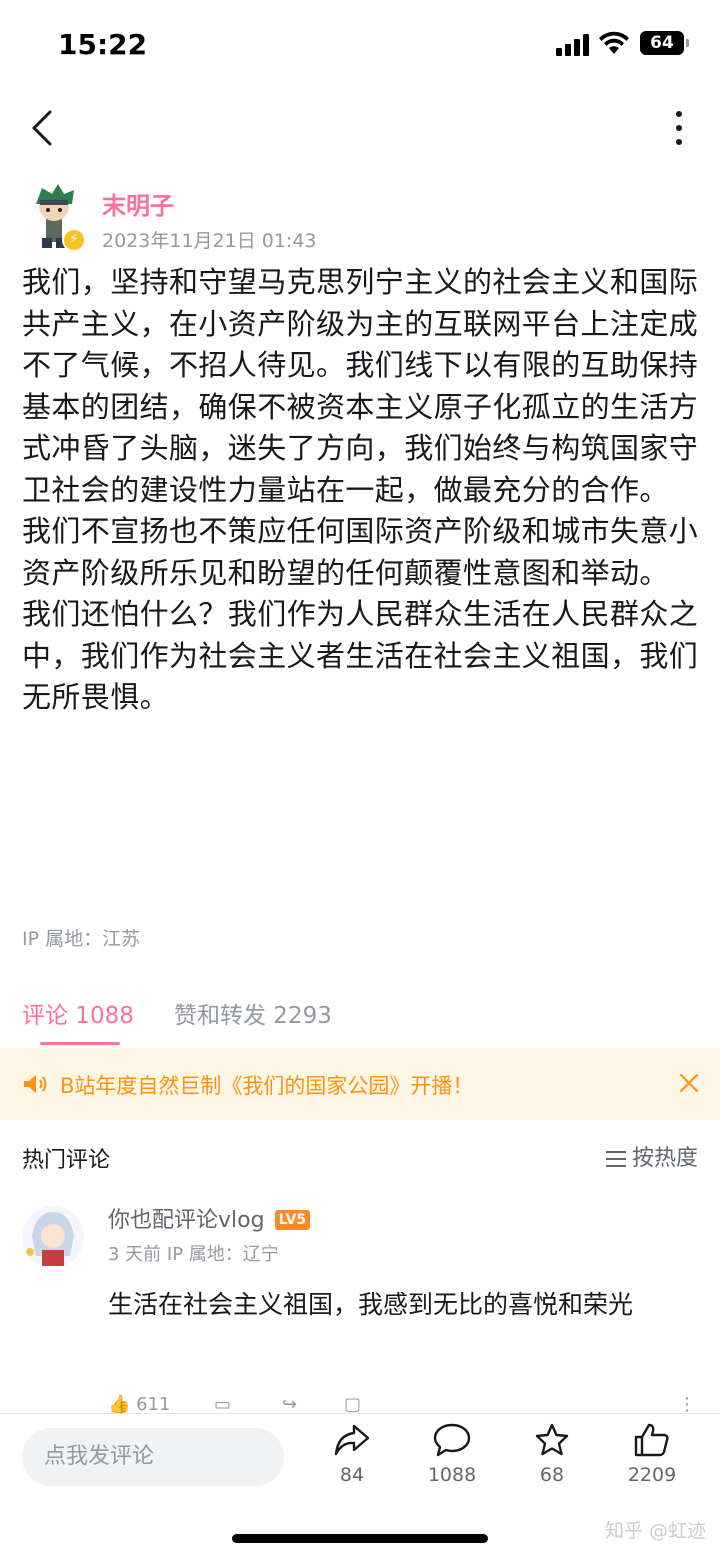 The width and height of the screenshot is (720, 1558). Describe the element at coordinates (74, 240) in the screenshot. I see `verified-badge-icon: ⚡` at that location.